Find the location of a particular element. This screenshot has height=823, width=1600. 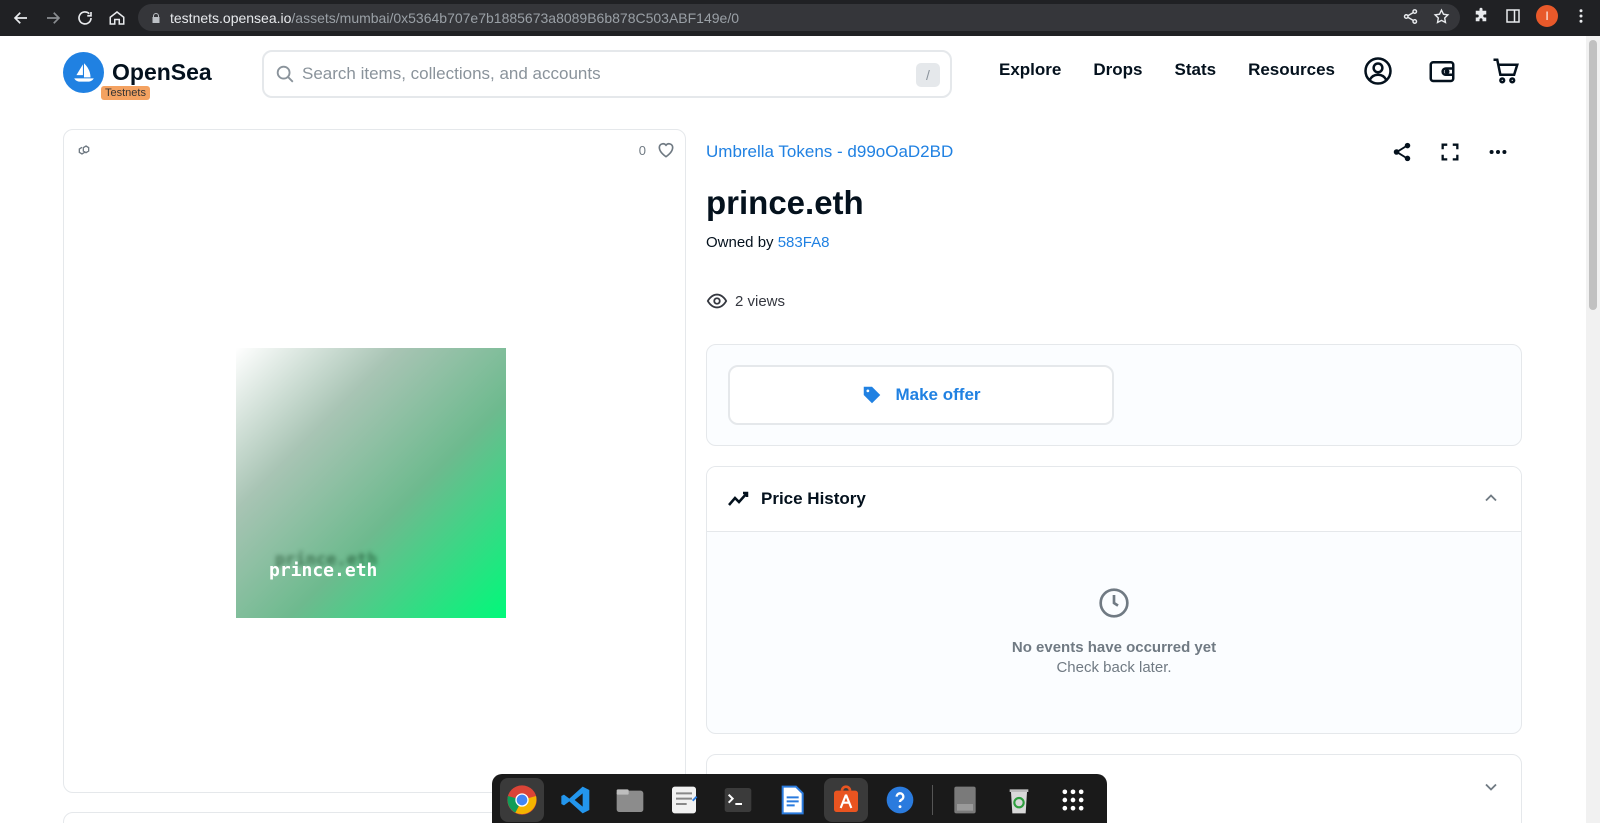

search-bar: / is located at coordinates (607, 74).